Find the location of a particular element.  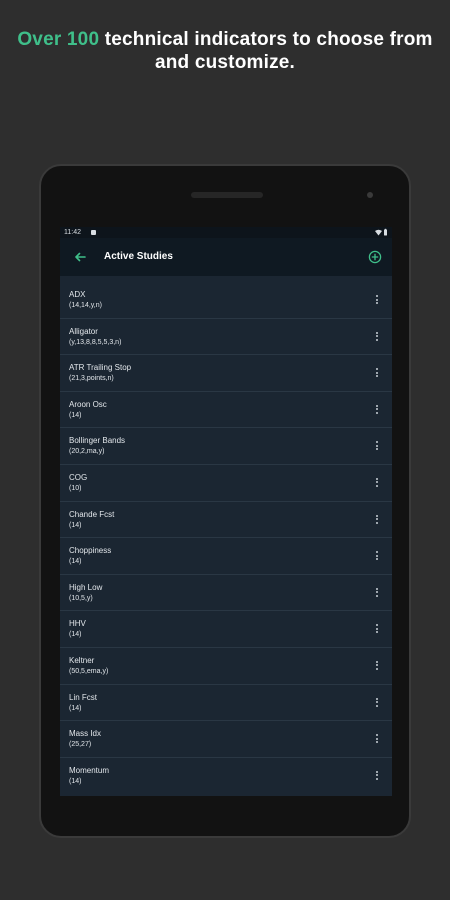

study-name: ATR Trailing Stop is located at coordinates (100, 368).